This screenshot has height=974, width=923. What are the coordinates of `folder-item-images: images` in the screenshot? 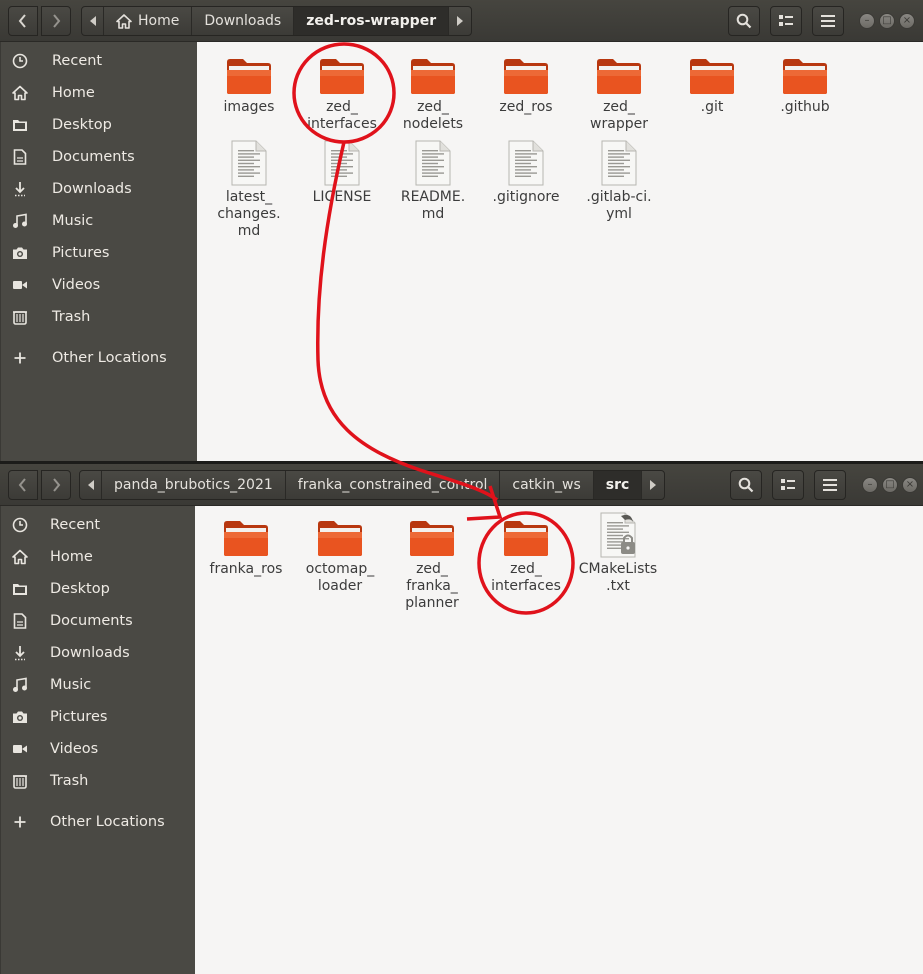 It's located at (249, 86).